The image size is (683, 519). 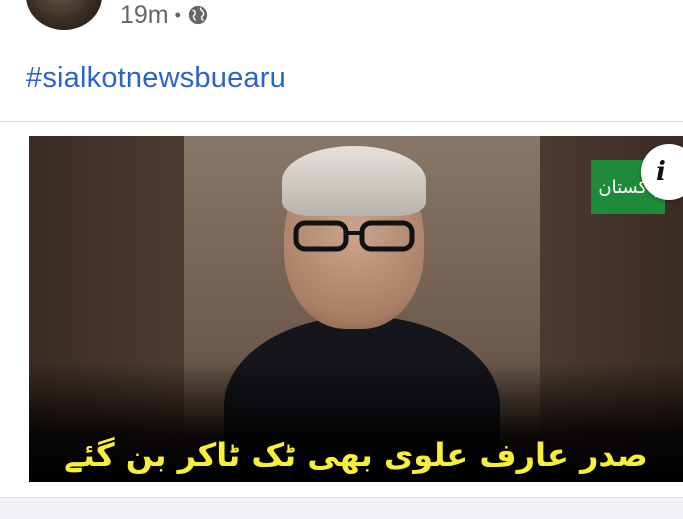 I want to click on divider, so click(x=341, y=121).